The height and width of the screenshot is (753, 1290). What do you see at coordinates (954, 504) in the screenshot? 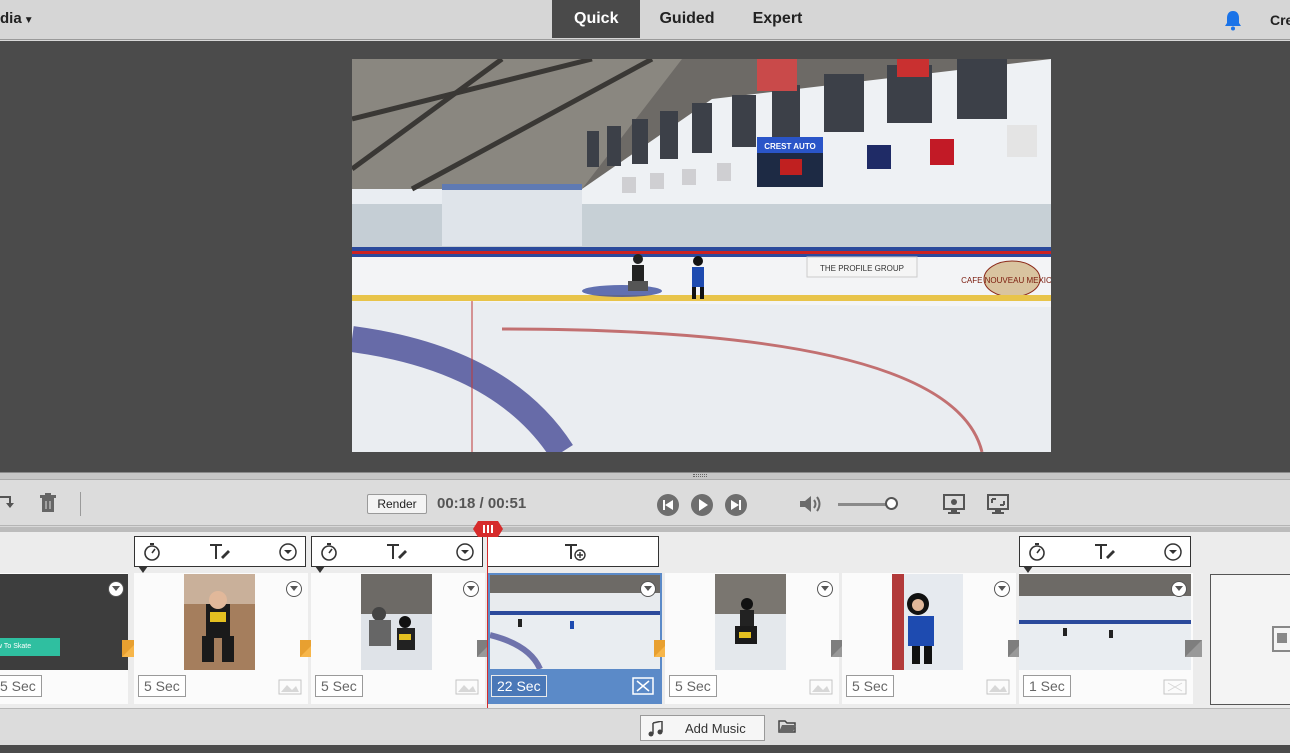
I see `render-settings-icon` at bounding box center [954, 504].